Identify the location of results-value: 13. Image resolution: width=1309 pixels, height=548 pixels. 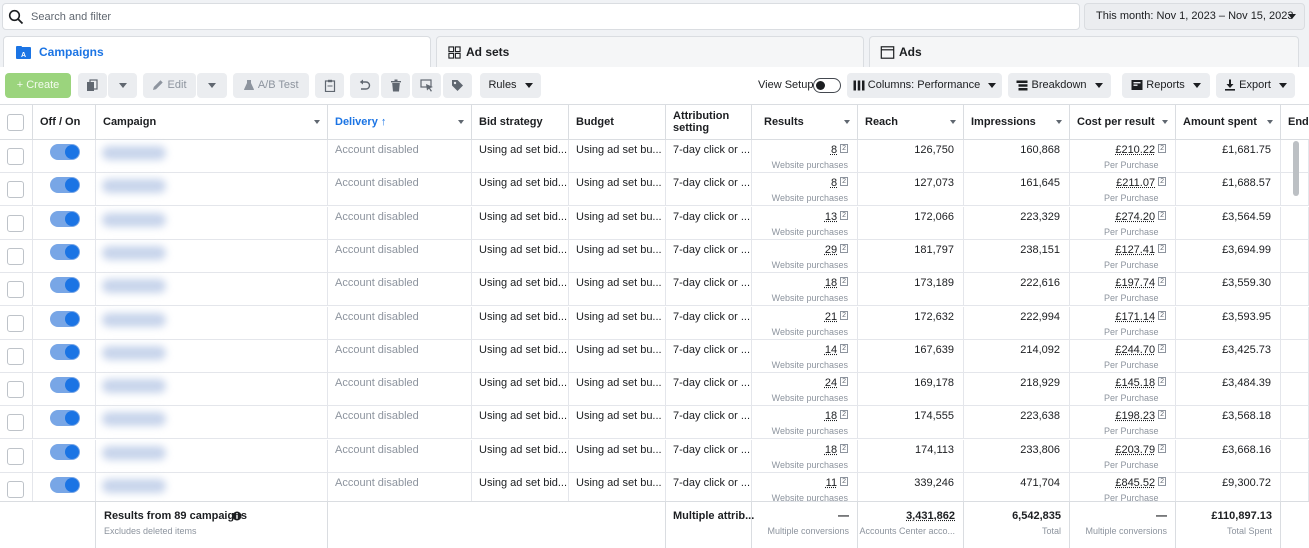
(831, 217).